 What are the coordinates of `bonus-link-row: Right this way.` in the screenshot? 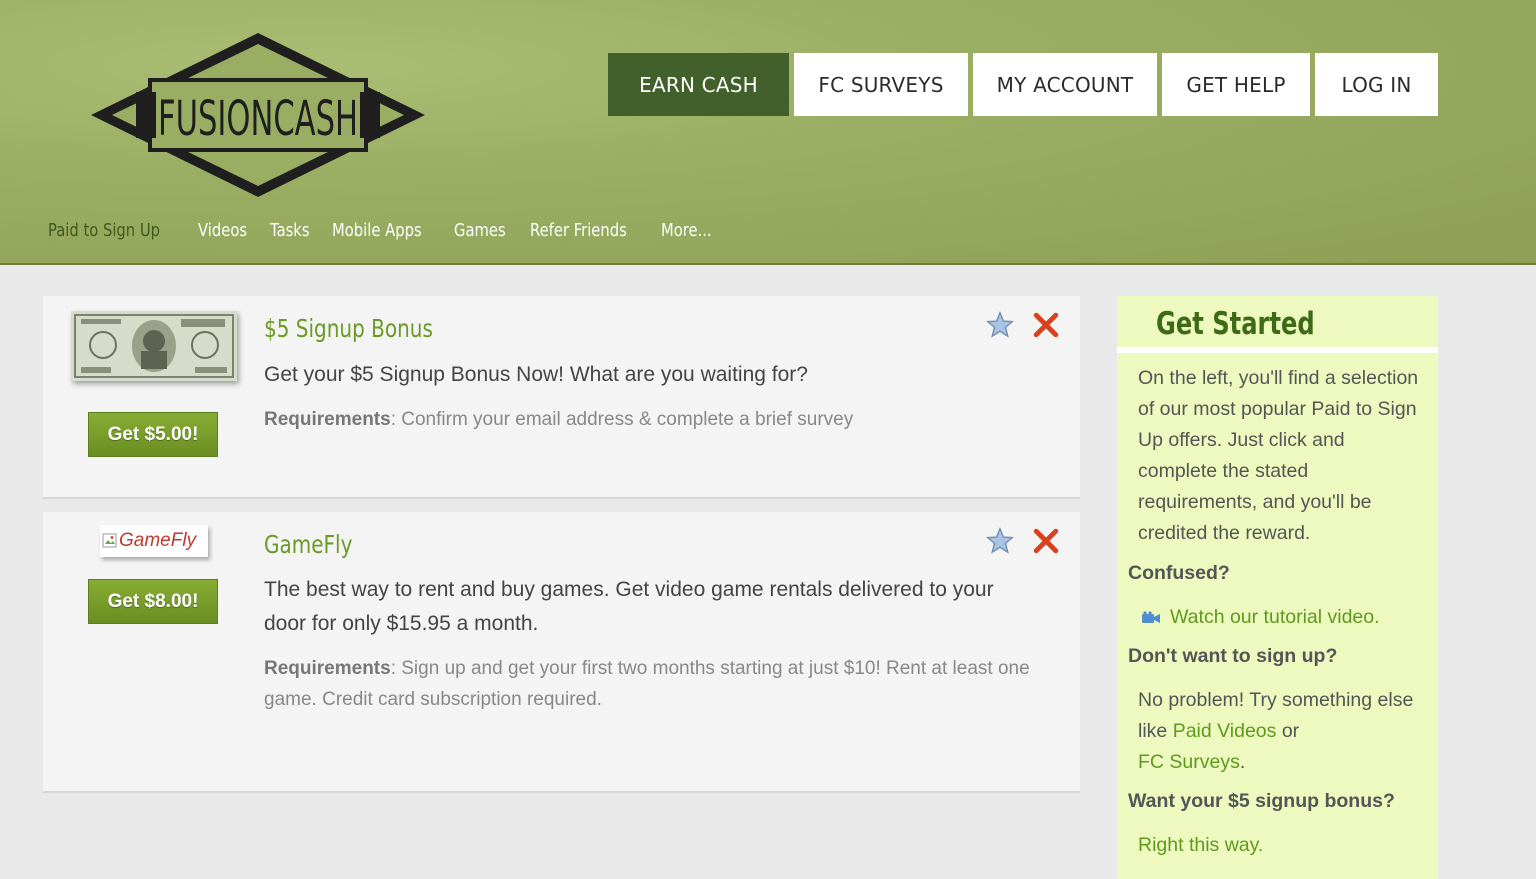 It's located at (1283, 845).